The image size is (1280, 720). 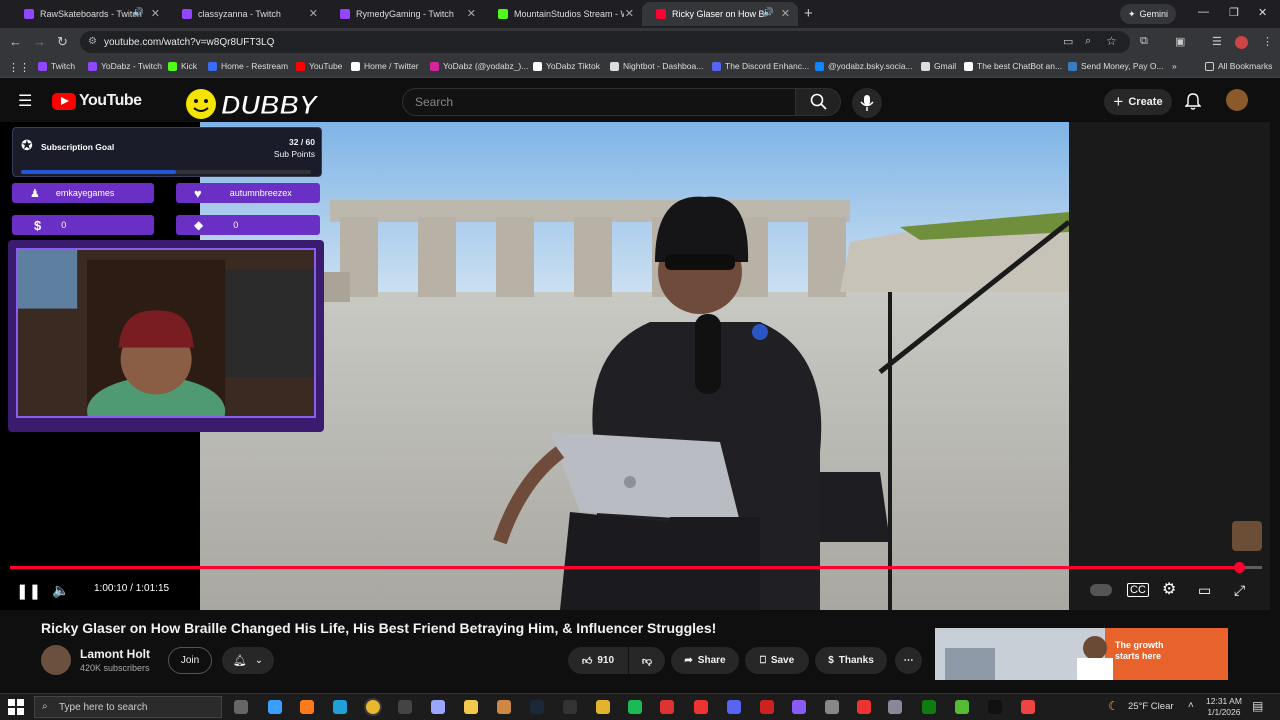 I want to click on gemini-button: ✦ Gemini, so click(x=1148, y=14).